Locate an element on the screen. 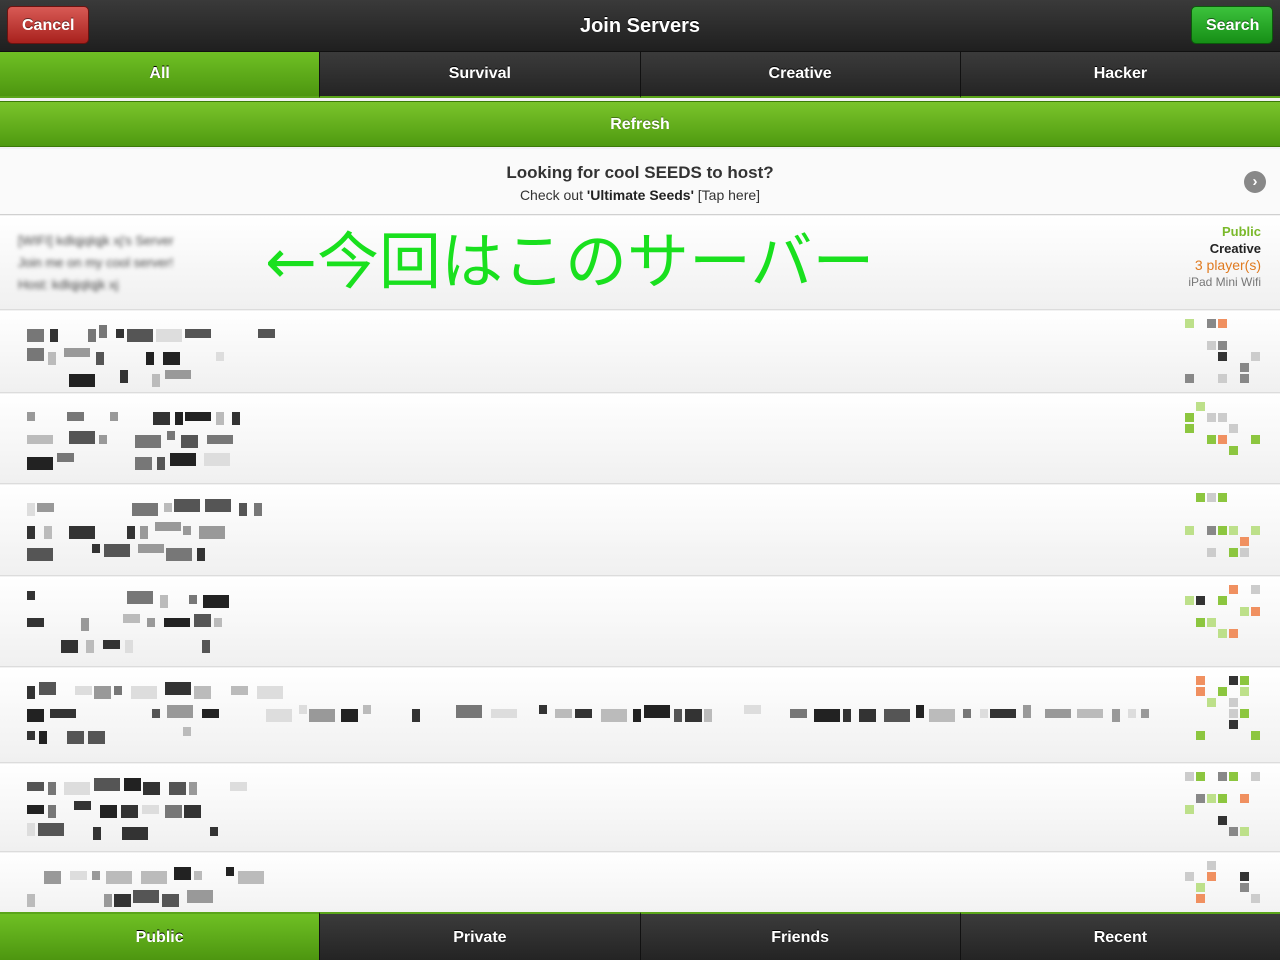 The width and height of the screenshot is (1280, 960). tab-public: Public is located at coordinates (160, 936).